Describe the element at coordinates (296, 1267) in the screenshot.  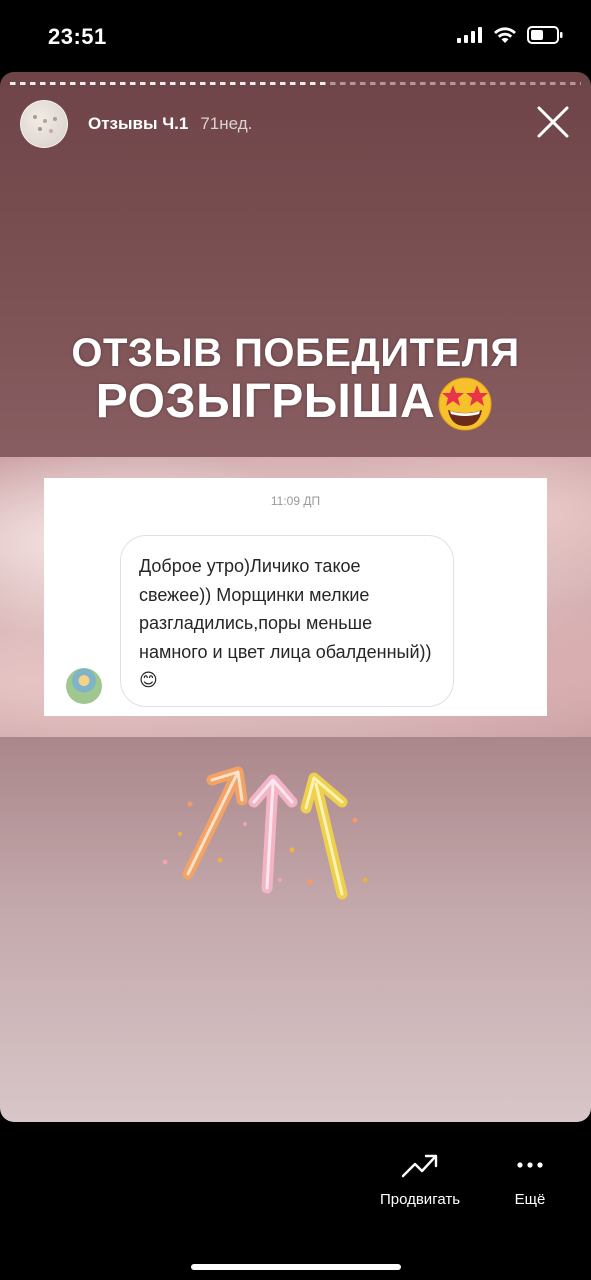
I see `home-indicator` at that location.